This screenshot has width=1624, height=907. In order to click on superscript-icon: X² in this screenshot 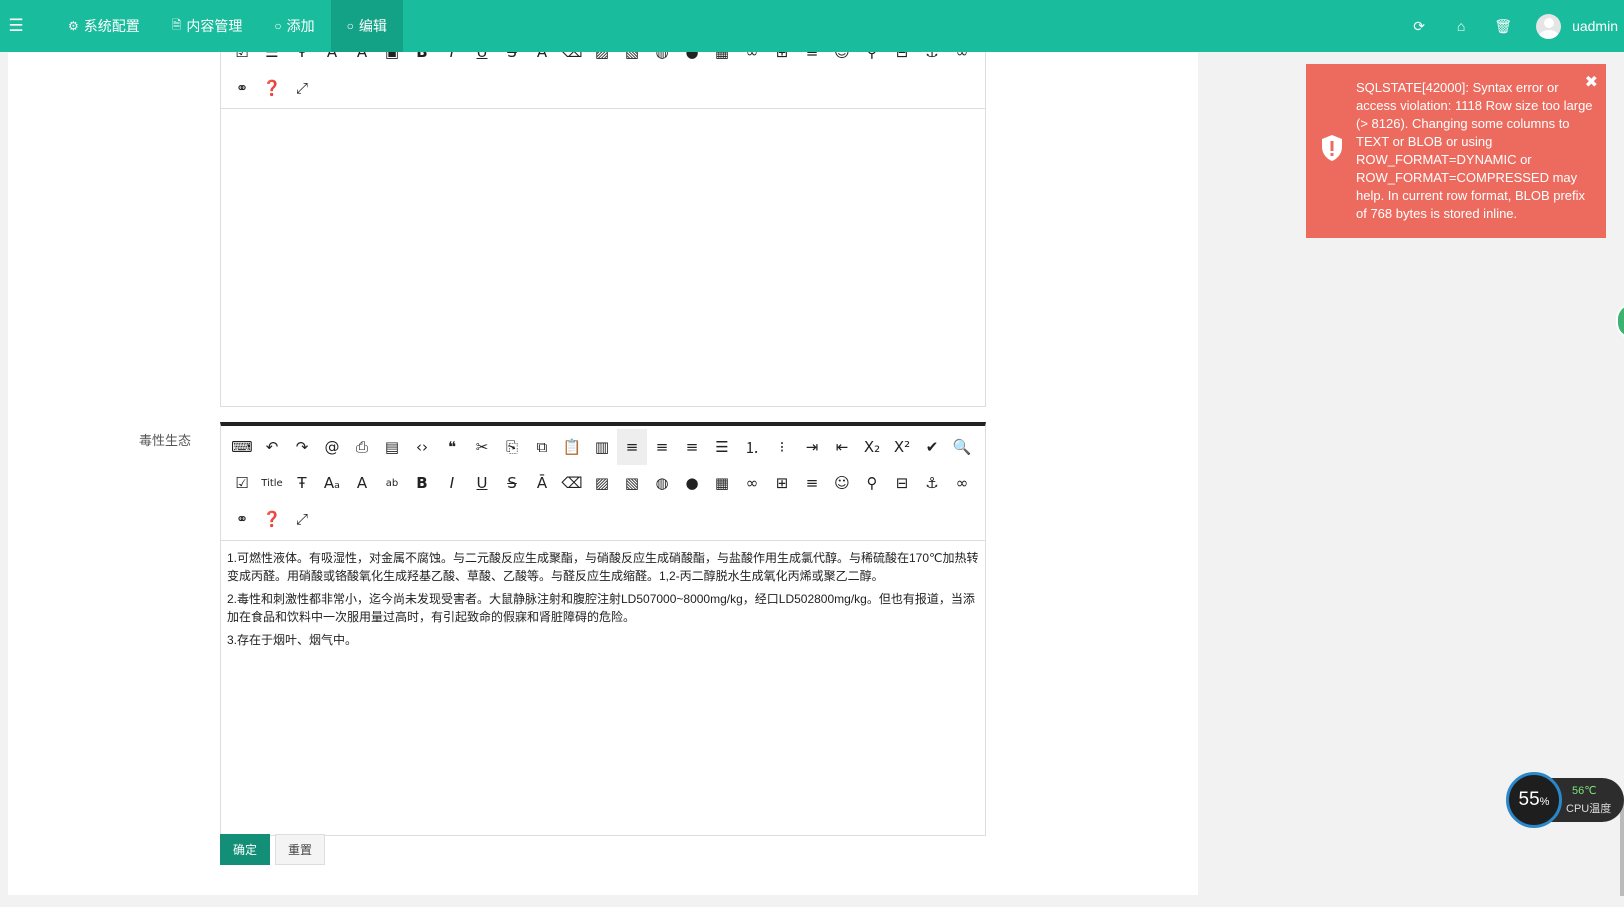, I will do `click(902, 447)`.